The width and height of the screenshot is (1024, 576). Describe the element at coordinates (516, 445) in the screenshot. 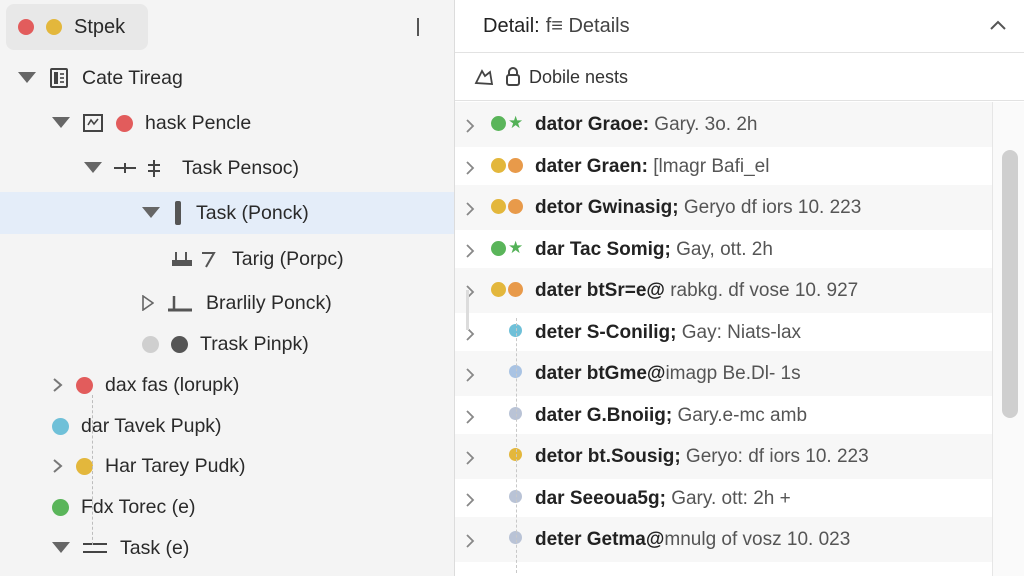

I see `list-dash-line` at that location.